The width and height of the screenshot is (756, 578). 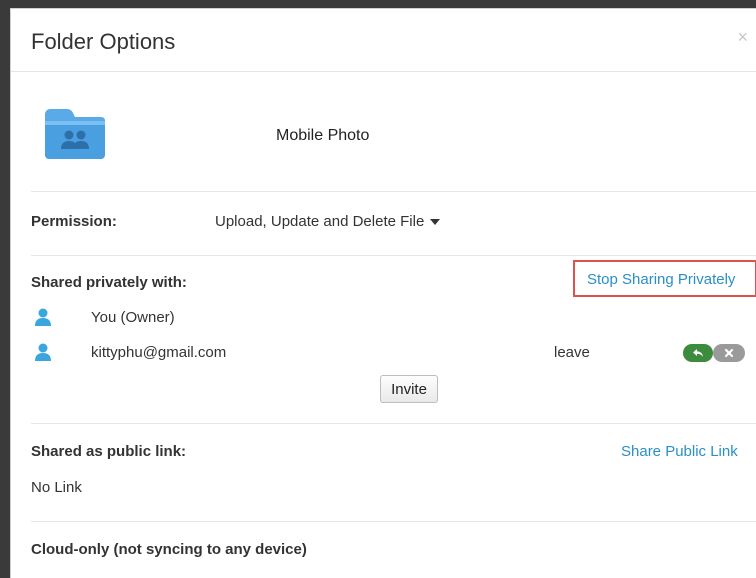 What do you see at coordinates (75, 134) in the screenshot?
I see `shared-folder-icon` at bounding box center [75, 134].